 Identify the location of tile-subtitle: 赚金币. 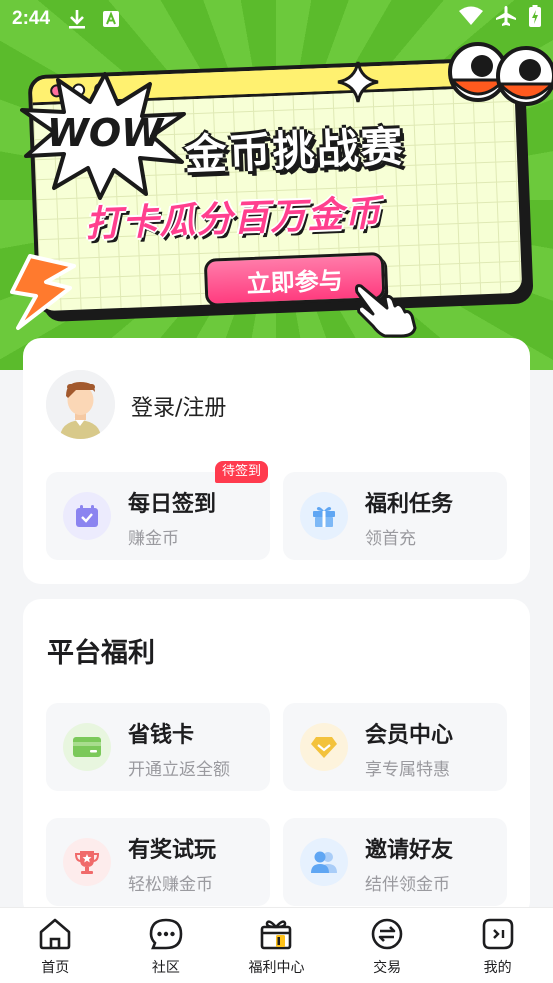
(153, 539).